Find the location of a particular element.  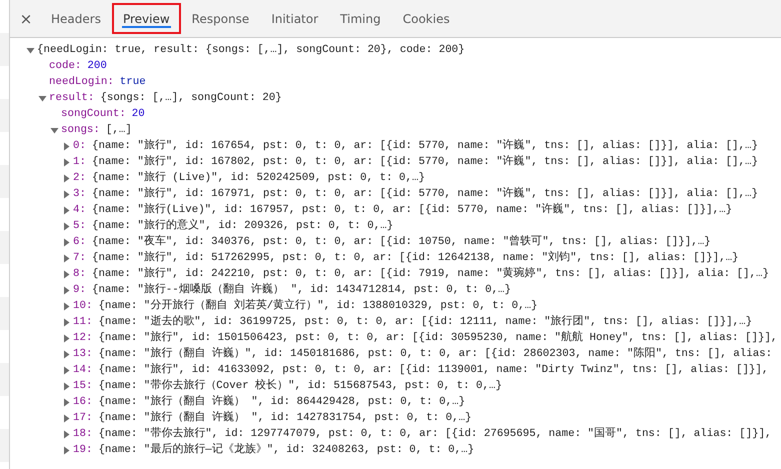

object-preview: {needLogin: true, result: {songs: [,…], songCount: 20}, code: 200} is located at coordinates (251, 50).